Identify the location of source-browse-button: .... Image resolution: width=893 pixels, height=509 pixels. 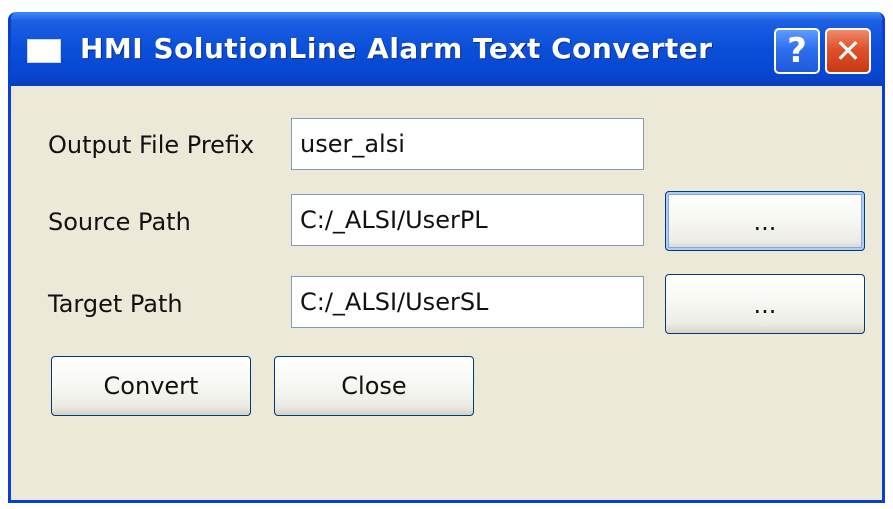
(765, 221).